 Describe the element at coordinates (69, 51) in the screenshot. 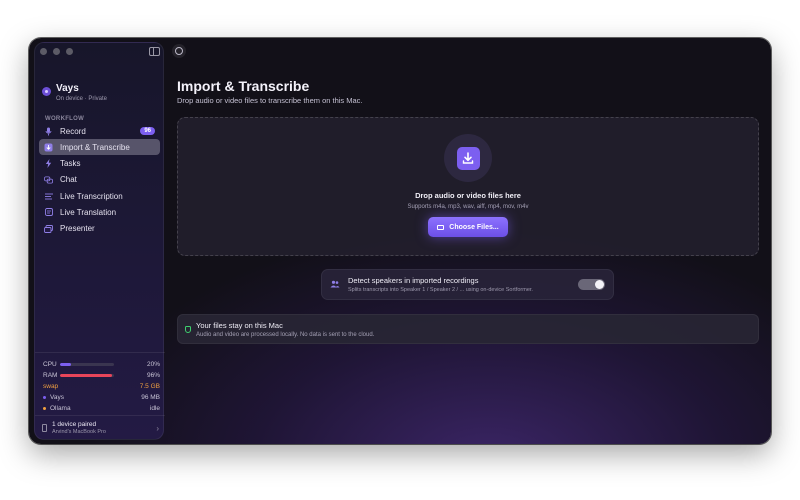

I see `zoom-window-button` at that location.